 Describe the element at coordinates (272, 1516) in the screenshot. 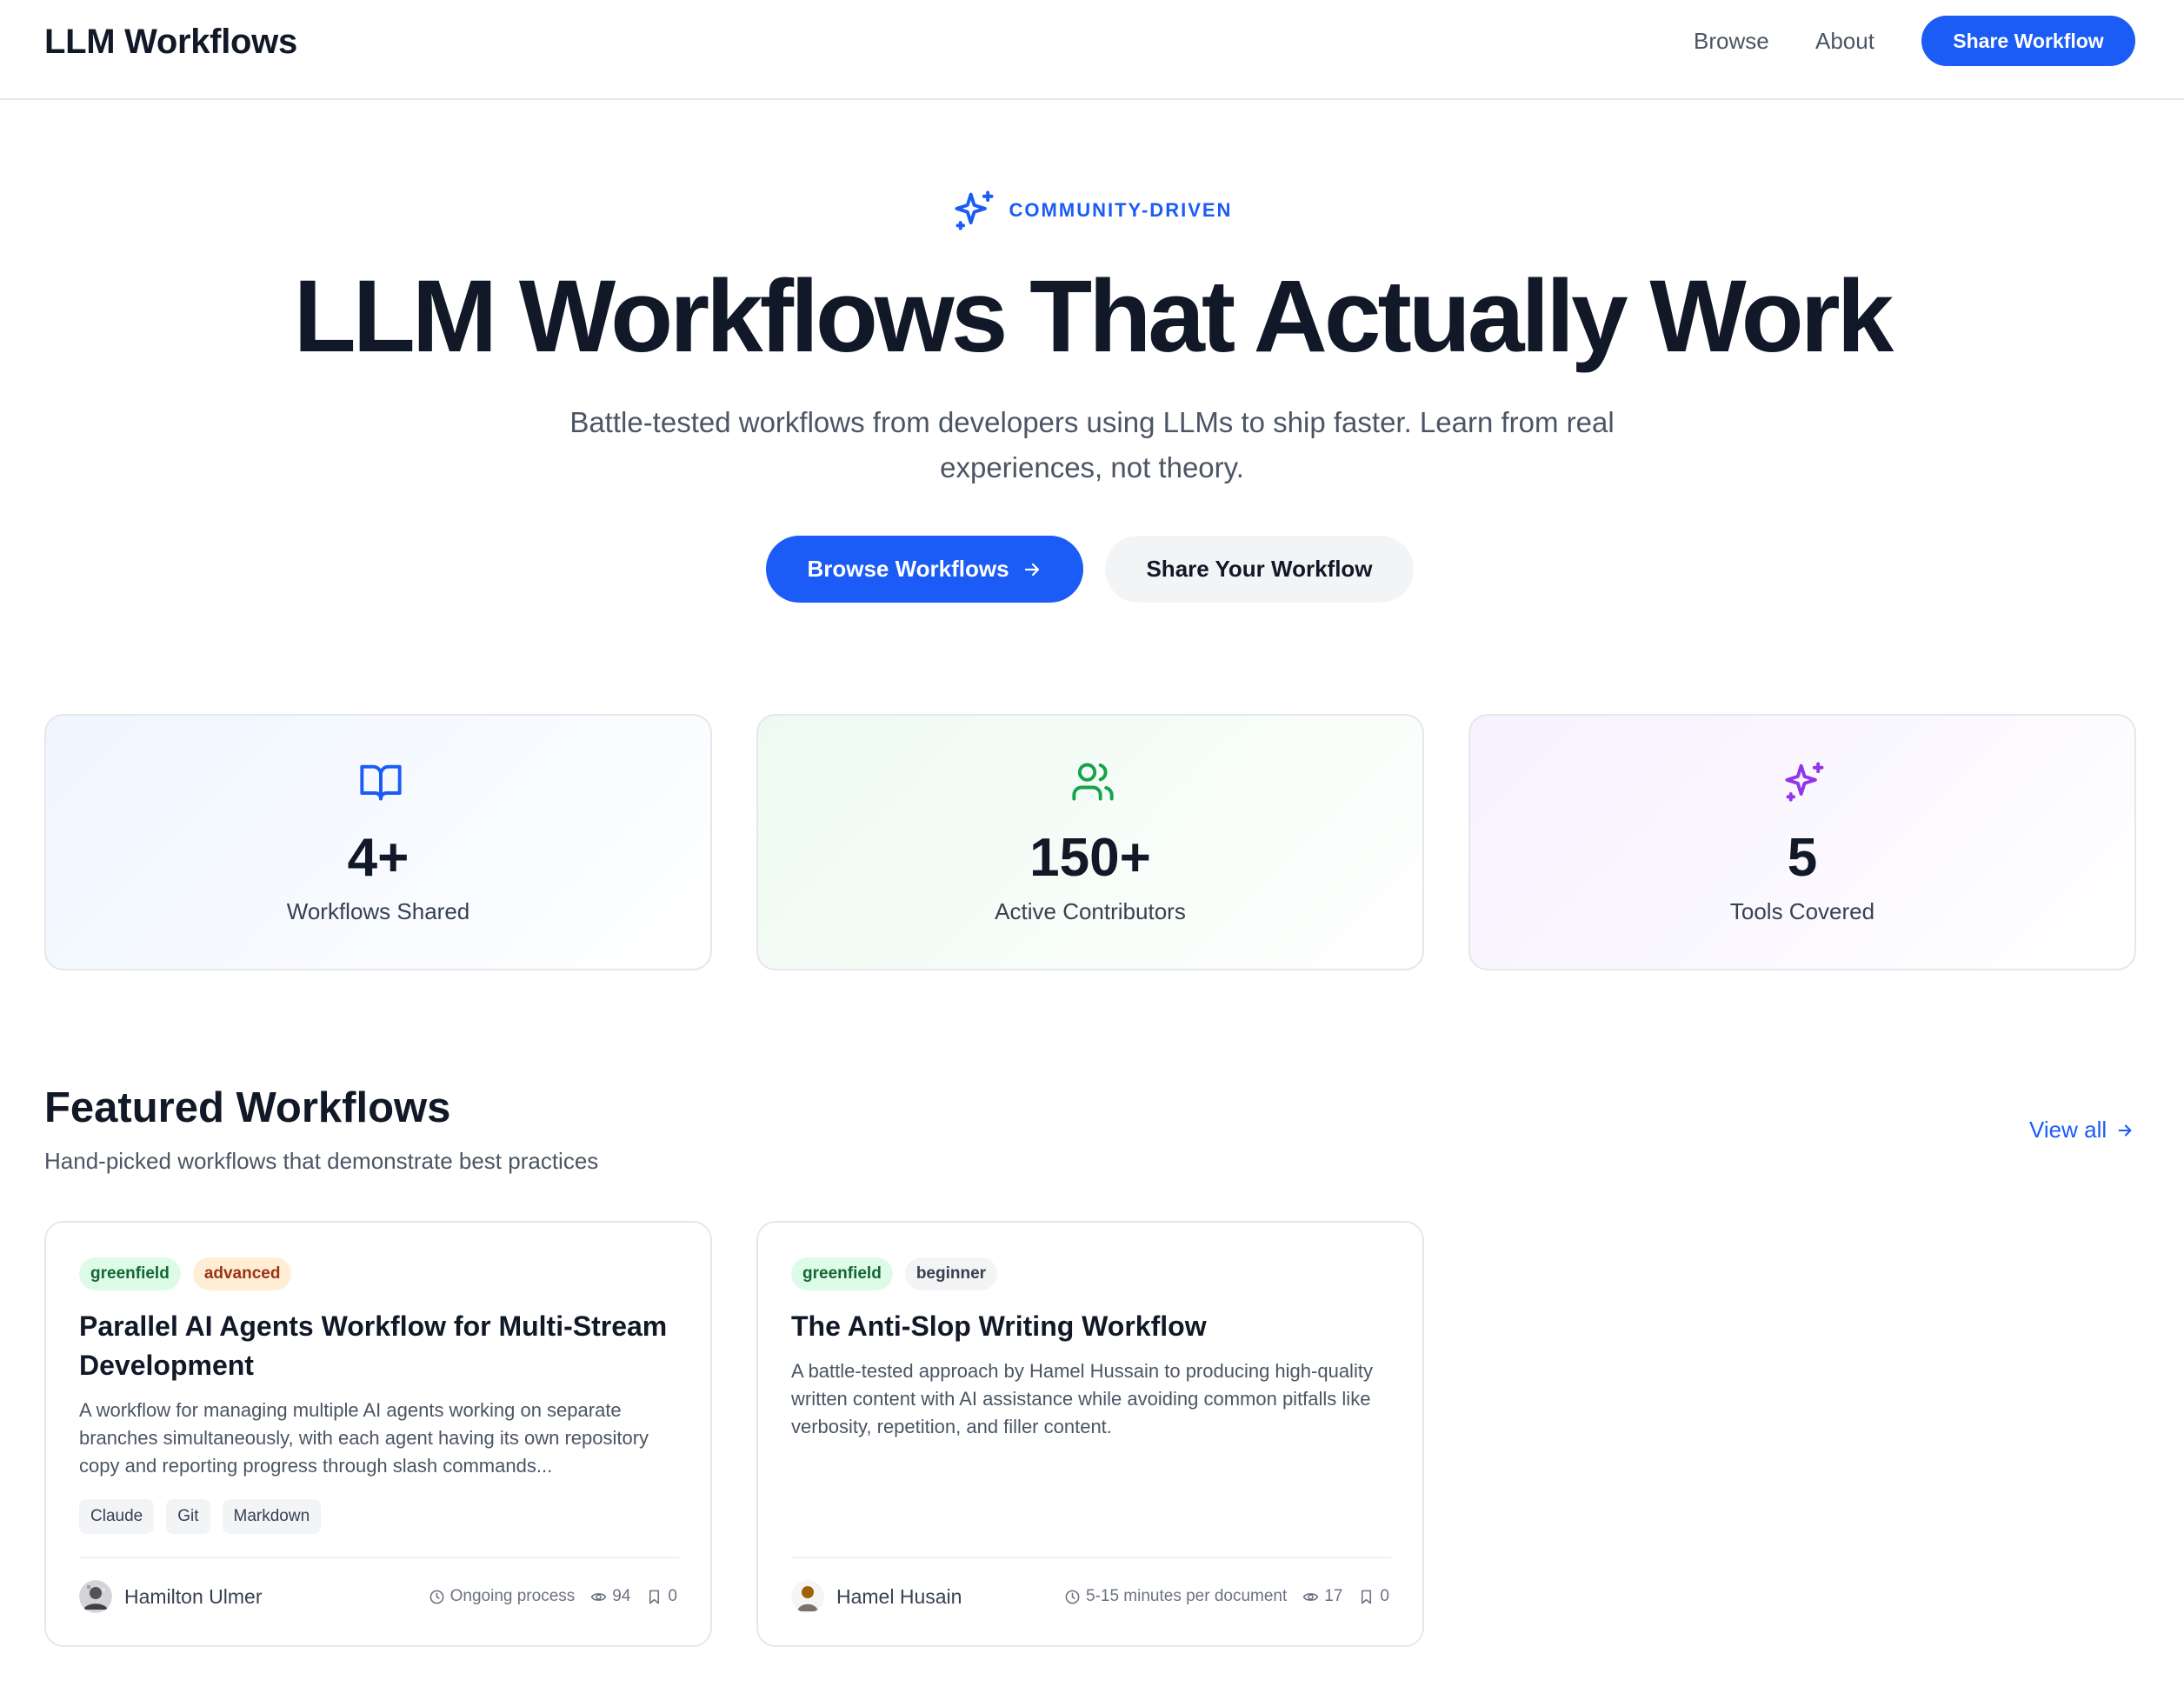

I see `tool-tag: Markdown` at that location.